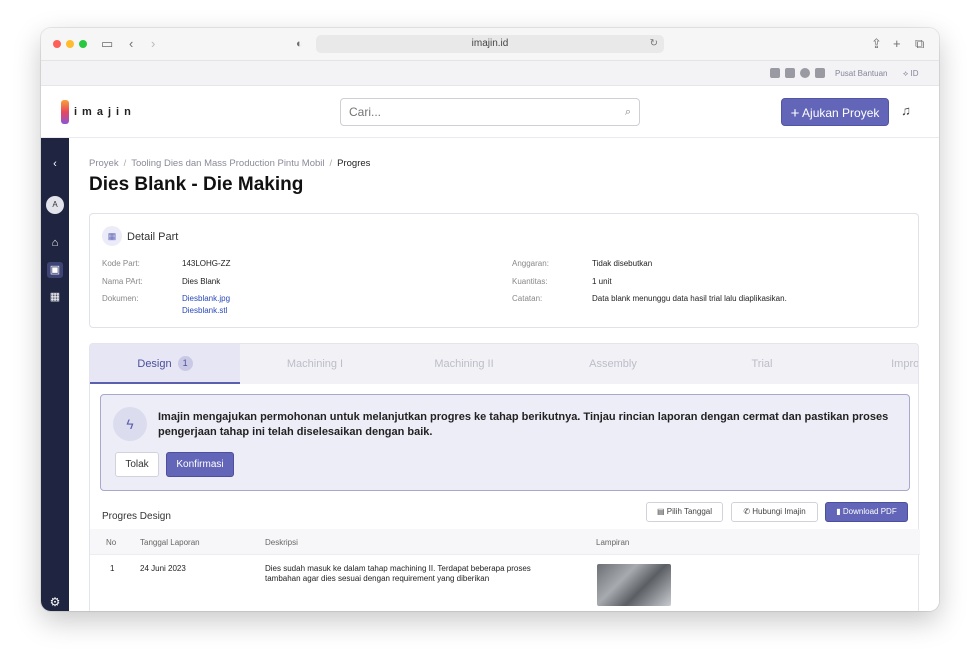 Image resolution: width=980 pixels, height=664 pixels. I want to click on download-pdf-label: Download PDF, so click(869, 511).